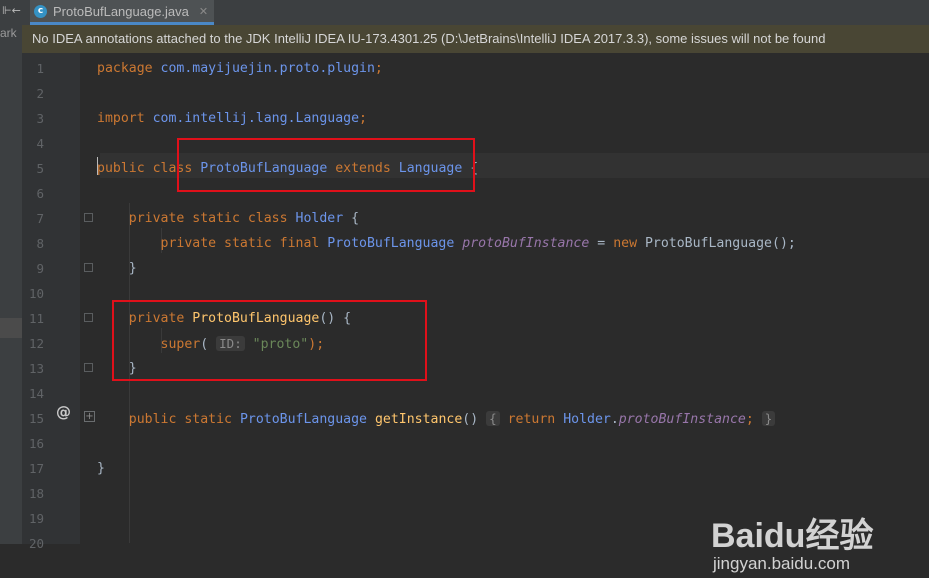 This screenshot has height=578, width=929. I want to click on code-line-7: private static class Holder {, so click(228, 218).